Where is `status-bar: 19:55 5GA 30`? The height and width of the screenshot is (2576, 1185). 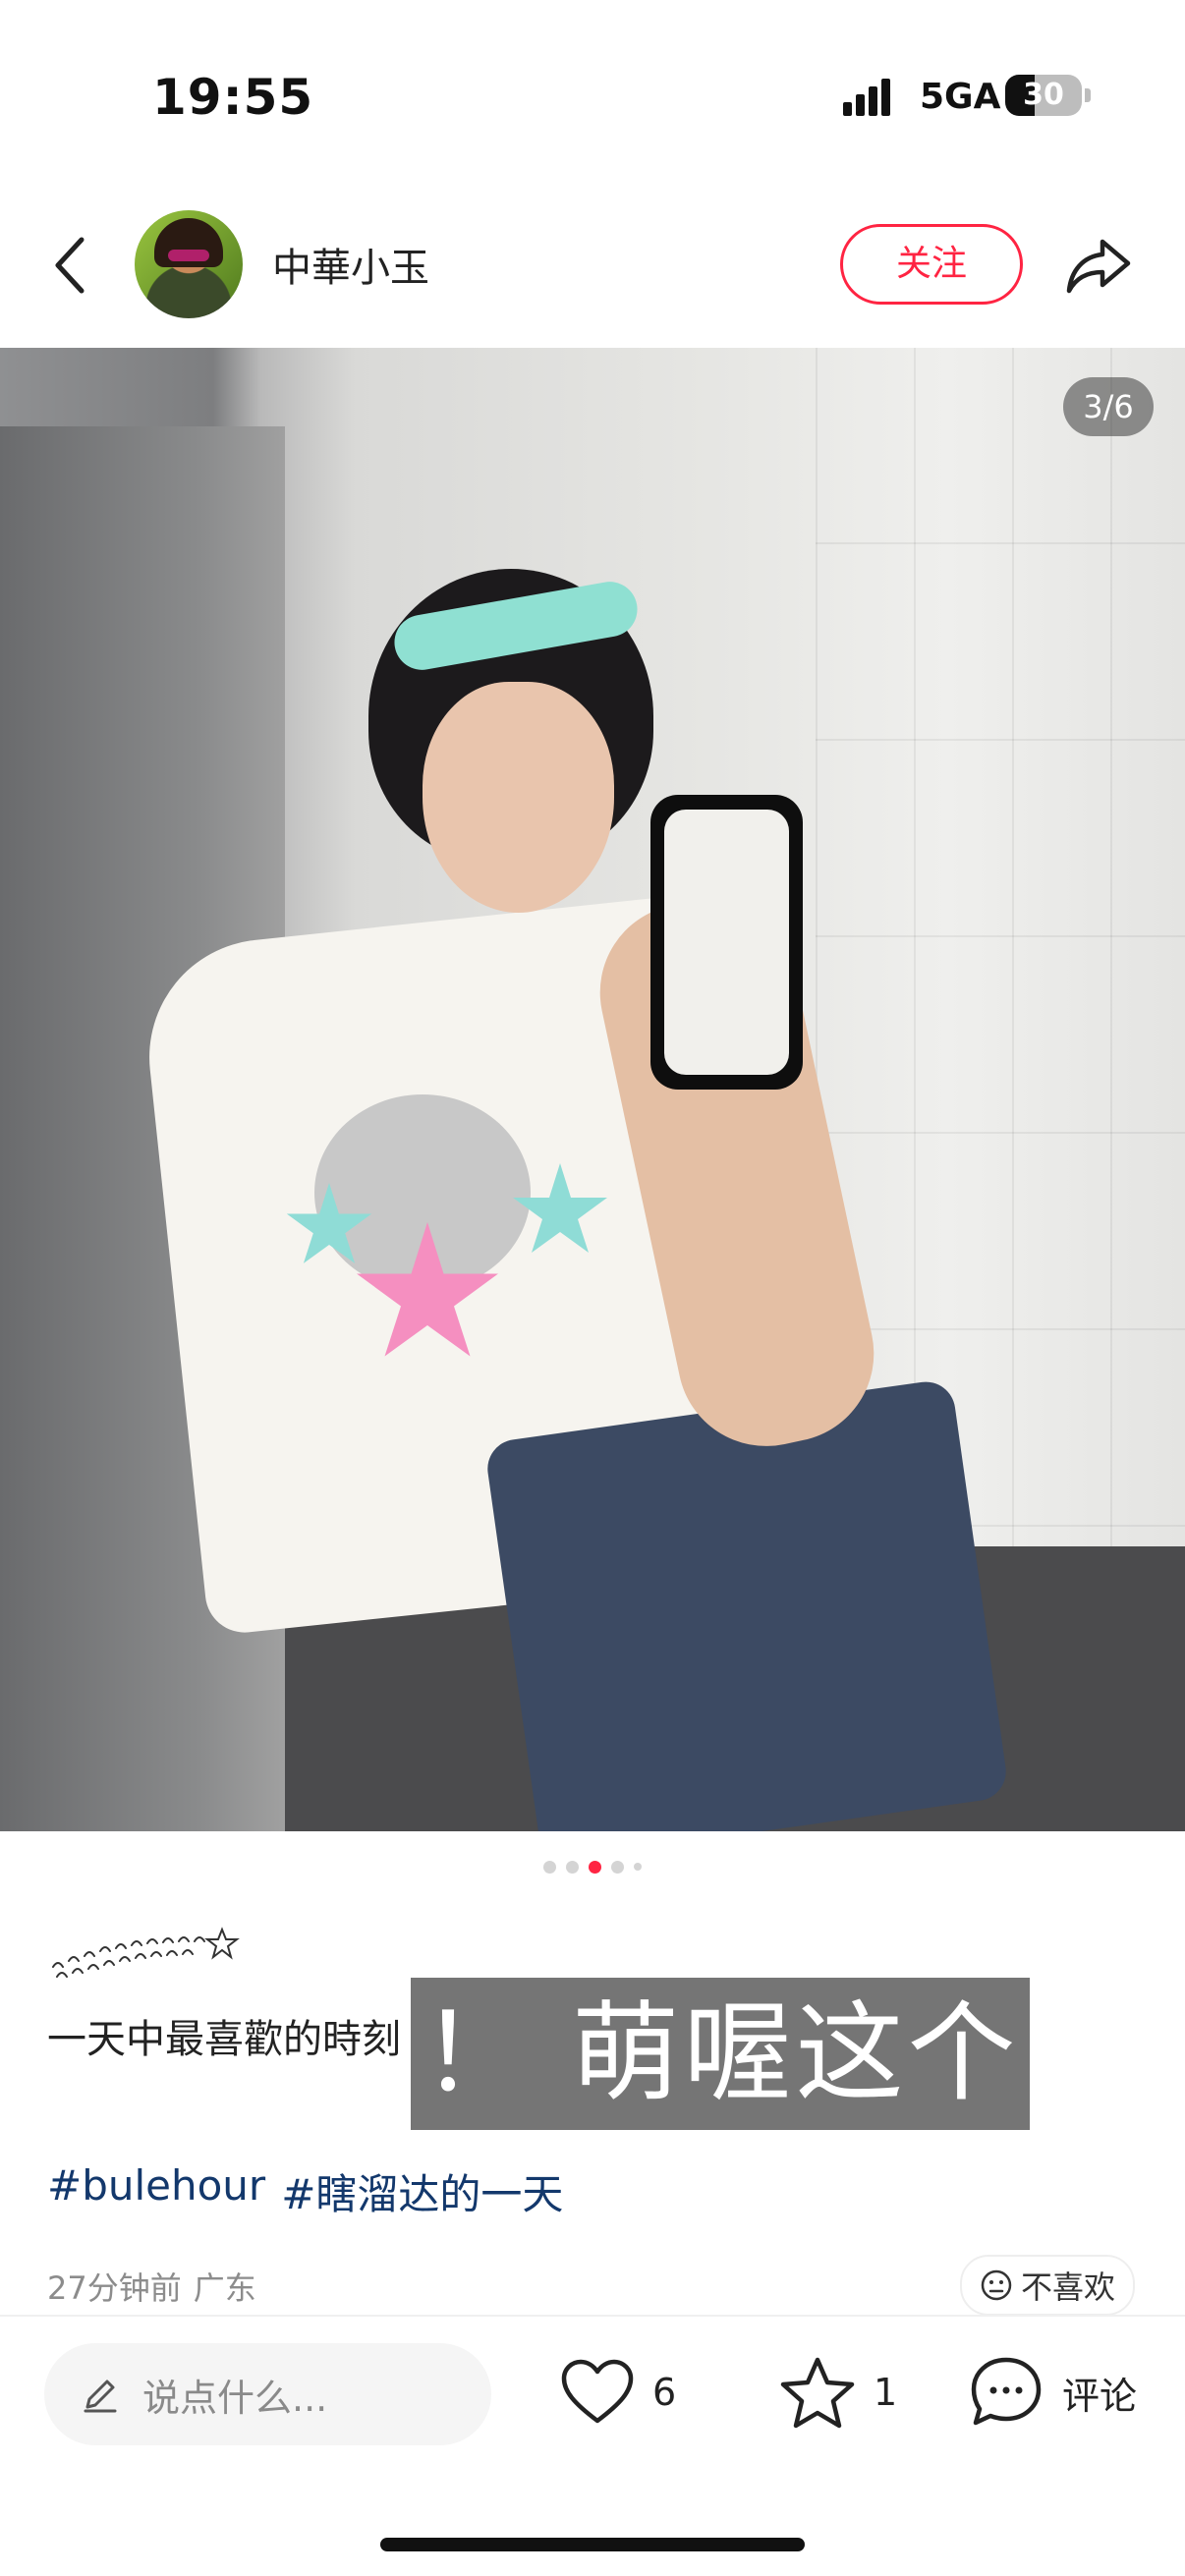
status-bar: 19:55 5GA 30 is located at coordinates (592, 93).